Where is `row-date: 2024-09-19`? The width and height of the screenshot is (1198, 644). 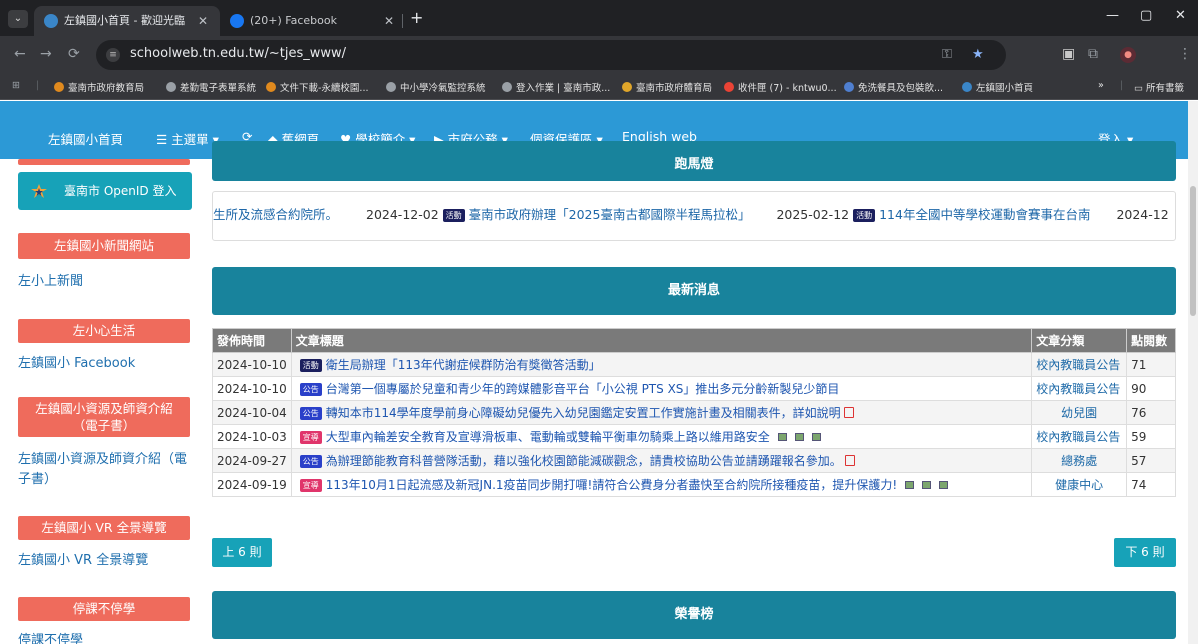 row-date: 2024-09-19 is located at coordinates (252, 484).